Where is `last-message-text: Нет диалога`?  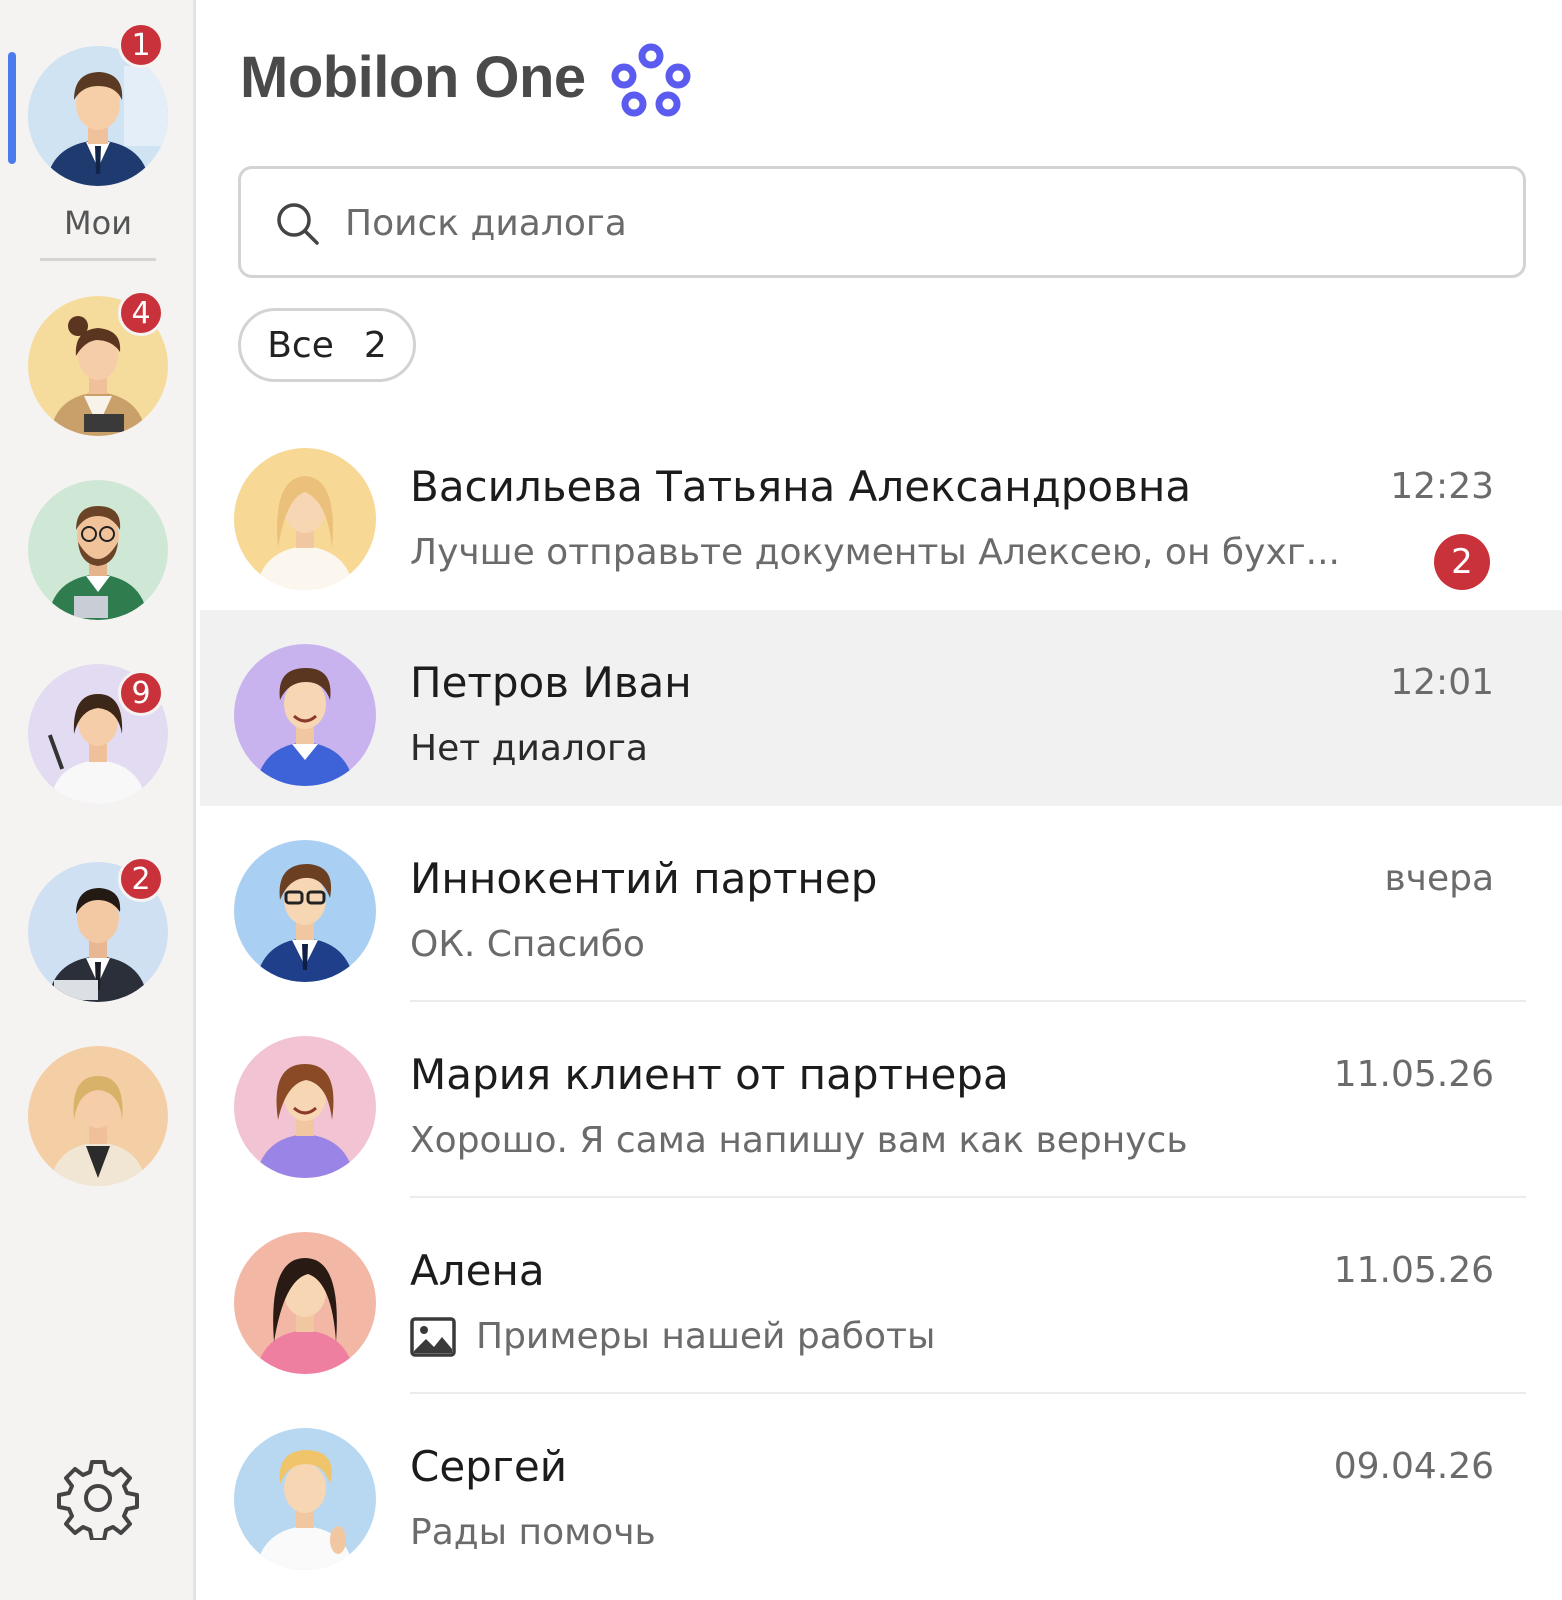 last-message-text: Нет диалога is located at coordinates (529, 748).